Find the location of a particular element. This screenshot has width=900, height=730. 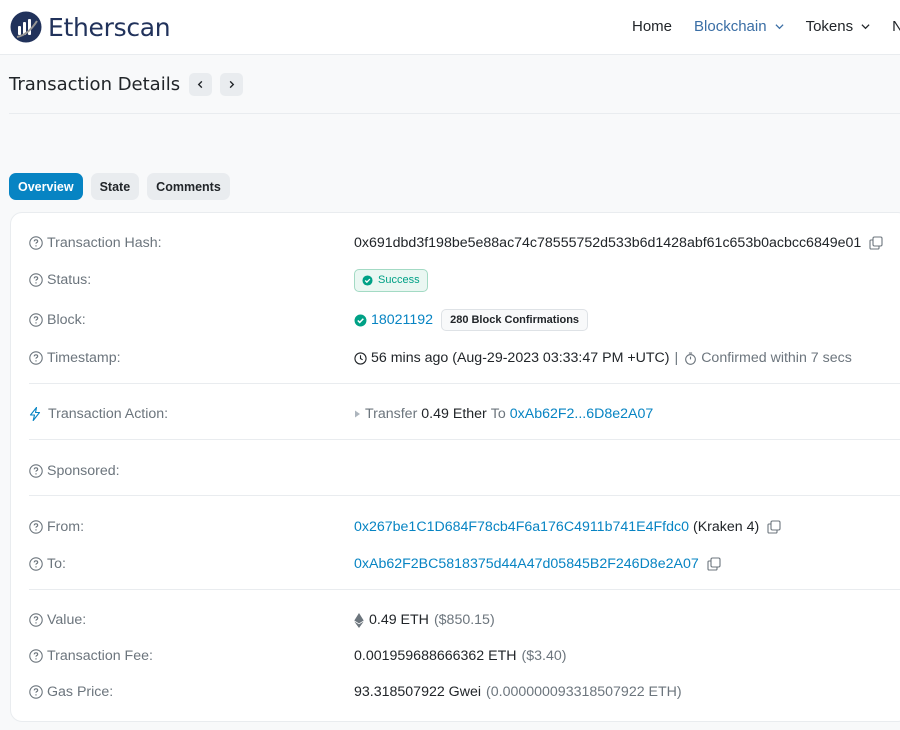

nav-nfts: NF is located at coordinates (896, 26).